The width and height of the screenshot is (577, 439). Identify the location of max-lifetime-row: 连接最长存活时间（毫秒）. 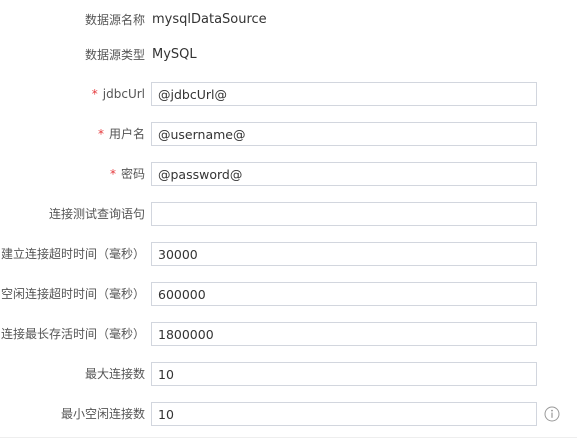
(288, 334).